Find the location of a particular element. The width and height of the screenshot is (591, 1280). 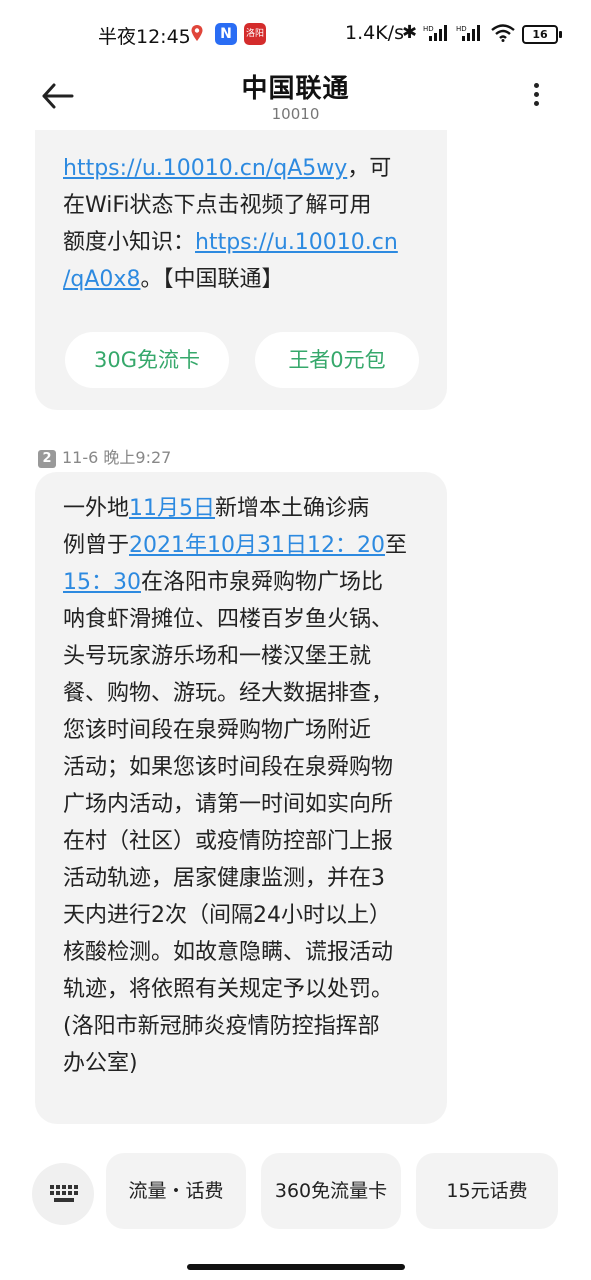

message-line: 办公室) is located at coordinates (100, 1063).